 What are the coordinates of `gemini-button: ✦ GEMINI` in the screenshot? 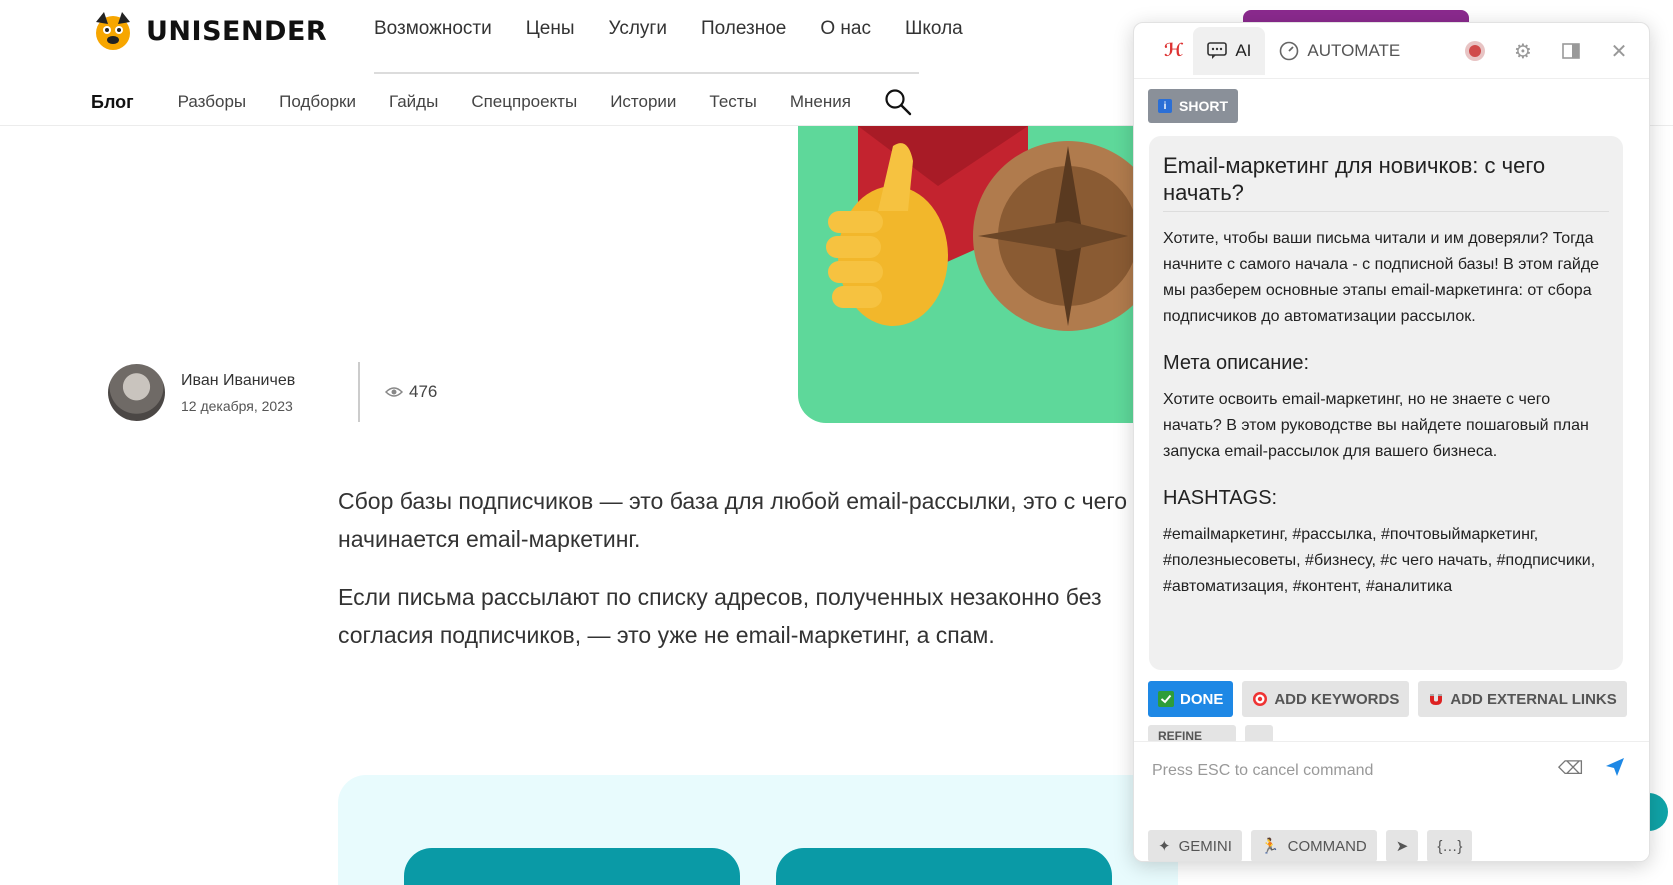 It's located at (1195, 845).